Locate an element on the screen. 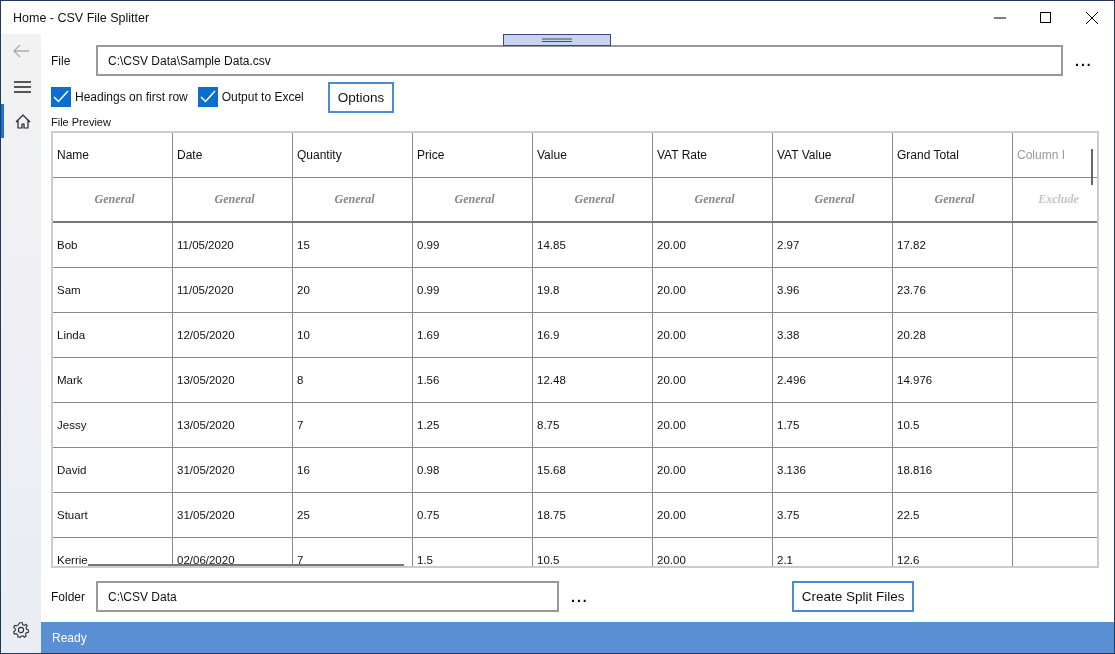  table-cell: 8 is located at coordinates (353, 380).